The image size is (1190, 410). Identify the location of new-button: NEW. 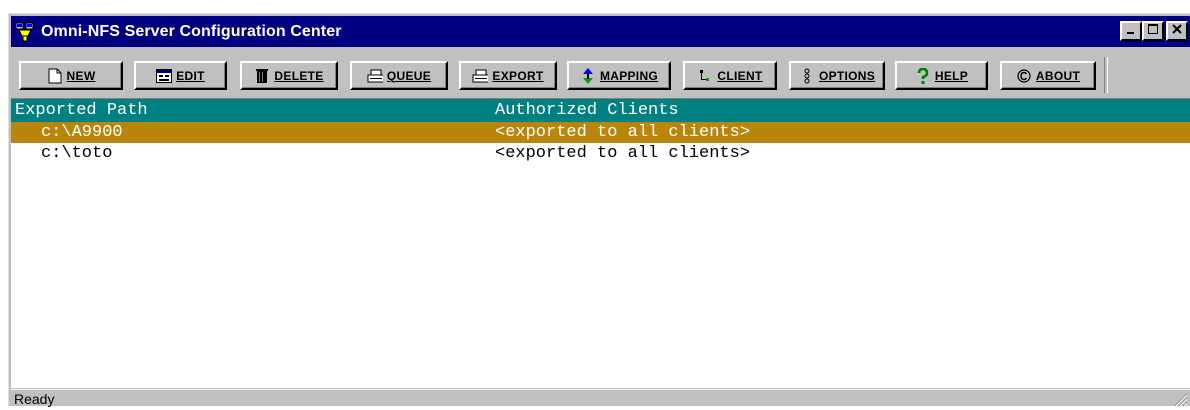
(71, 75).